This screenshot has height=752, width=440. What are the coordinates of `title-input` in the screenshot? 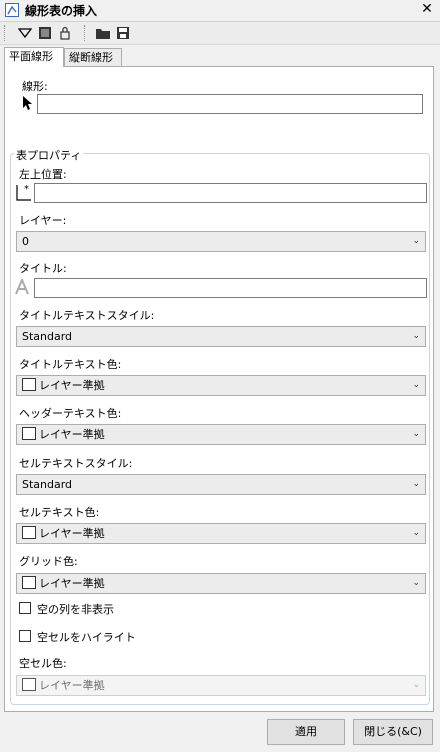 It's located at (230, 288).